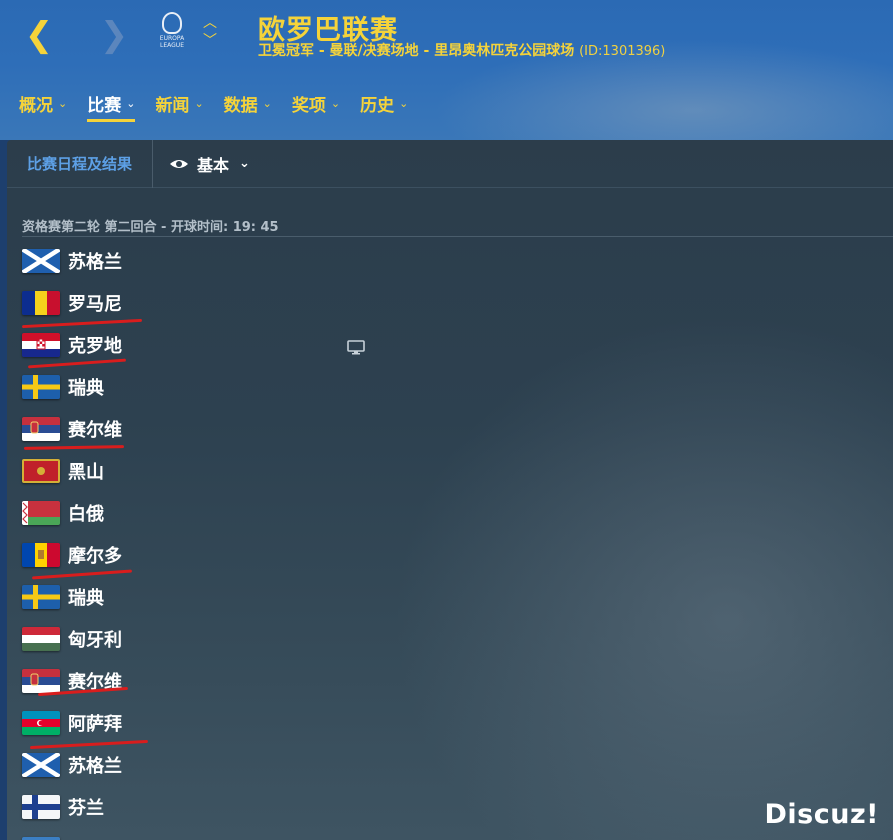 This screenshot has height=840, width=893. Describe the element at coordinates (41, 723) in the screenshot. I see `azerbaijan-flag-icon` at that location.